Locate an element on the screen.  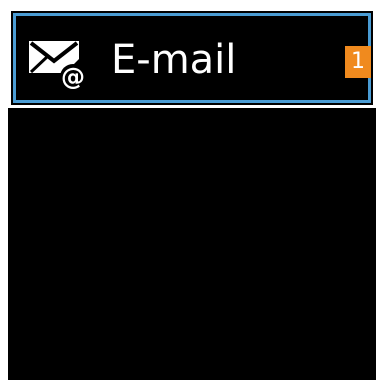
email-at-icon: @ is located at coordinates (57, 65).